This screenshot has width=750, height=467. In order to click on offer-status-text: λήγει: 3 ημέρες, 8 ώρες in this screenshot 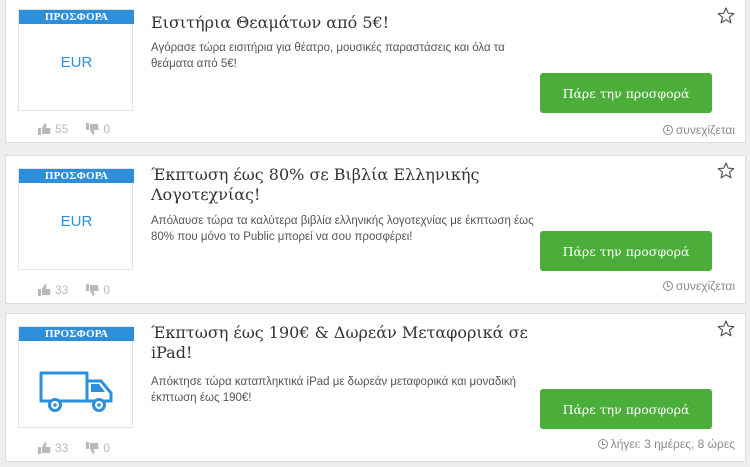, I will do `click(672, 444)`.